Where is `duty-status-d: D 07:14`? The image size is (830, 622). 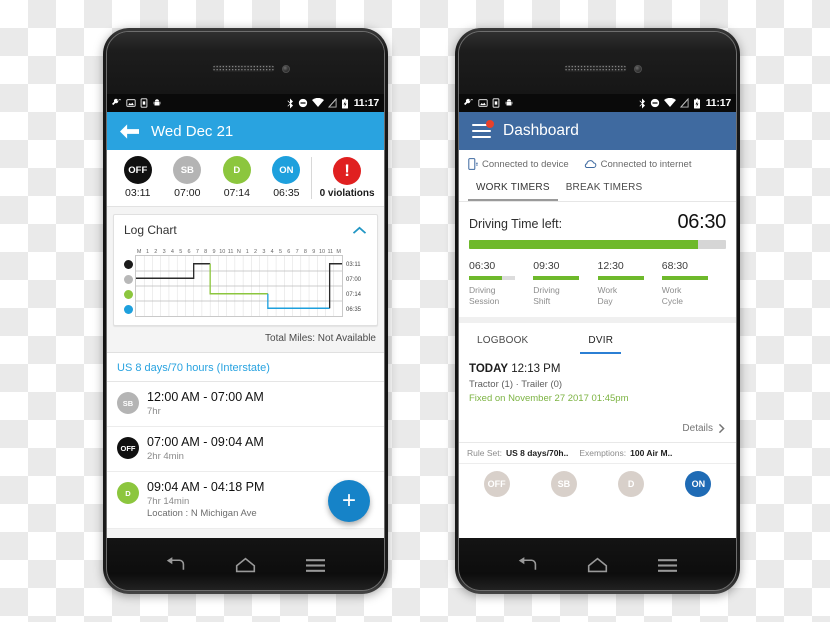 duty-status-d: D 07:14 is located at coordinates (237, 177).